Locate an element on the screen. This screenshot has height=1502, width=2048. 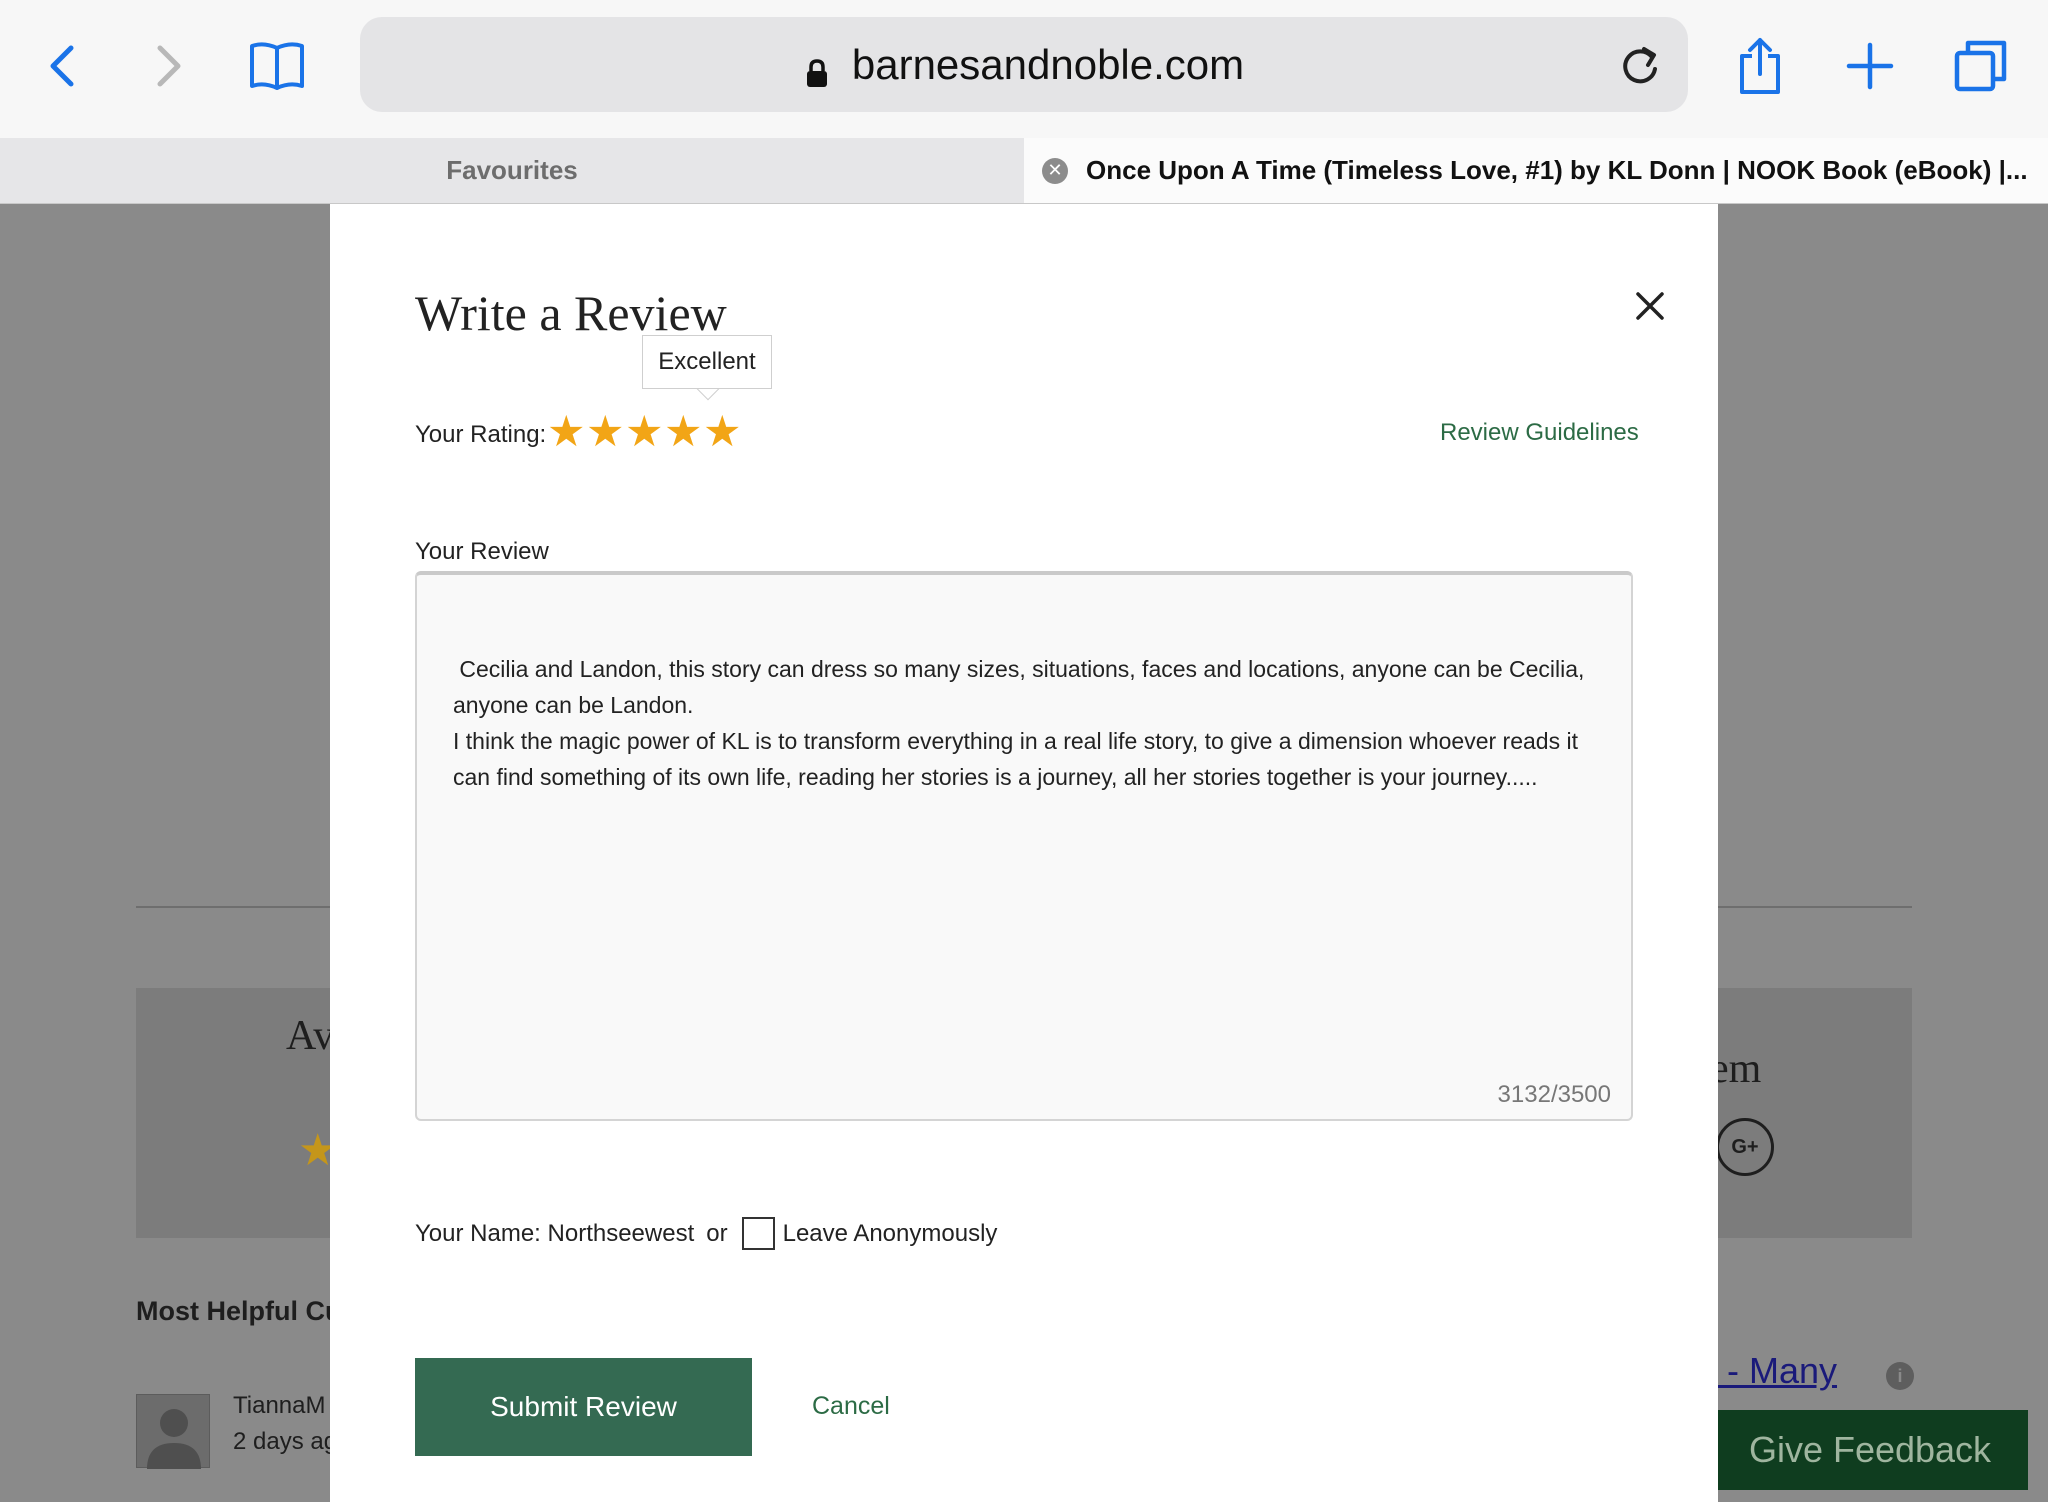
most-helpful-heading: Most Helpful Cu is located at coordinates (239, 1311).